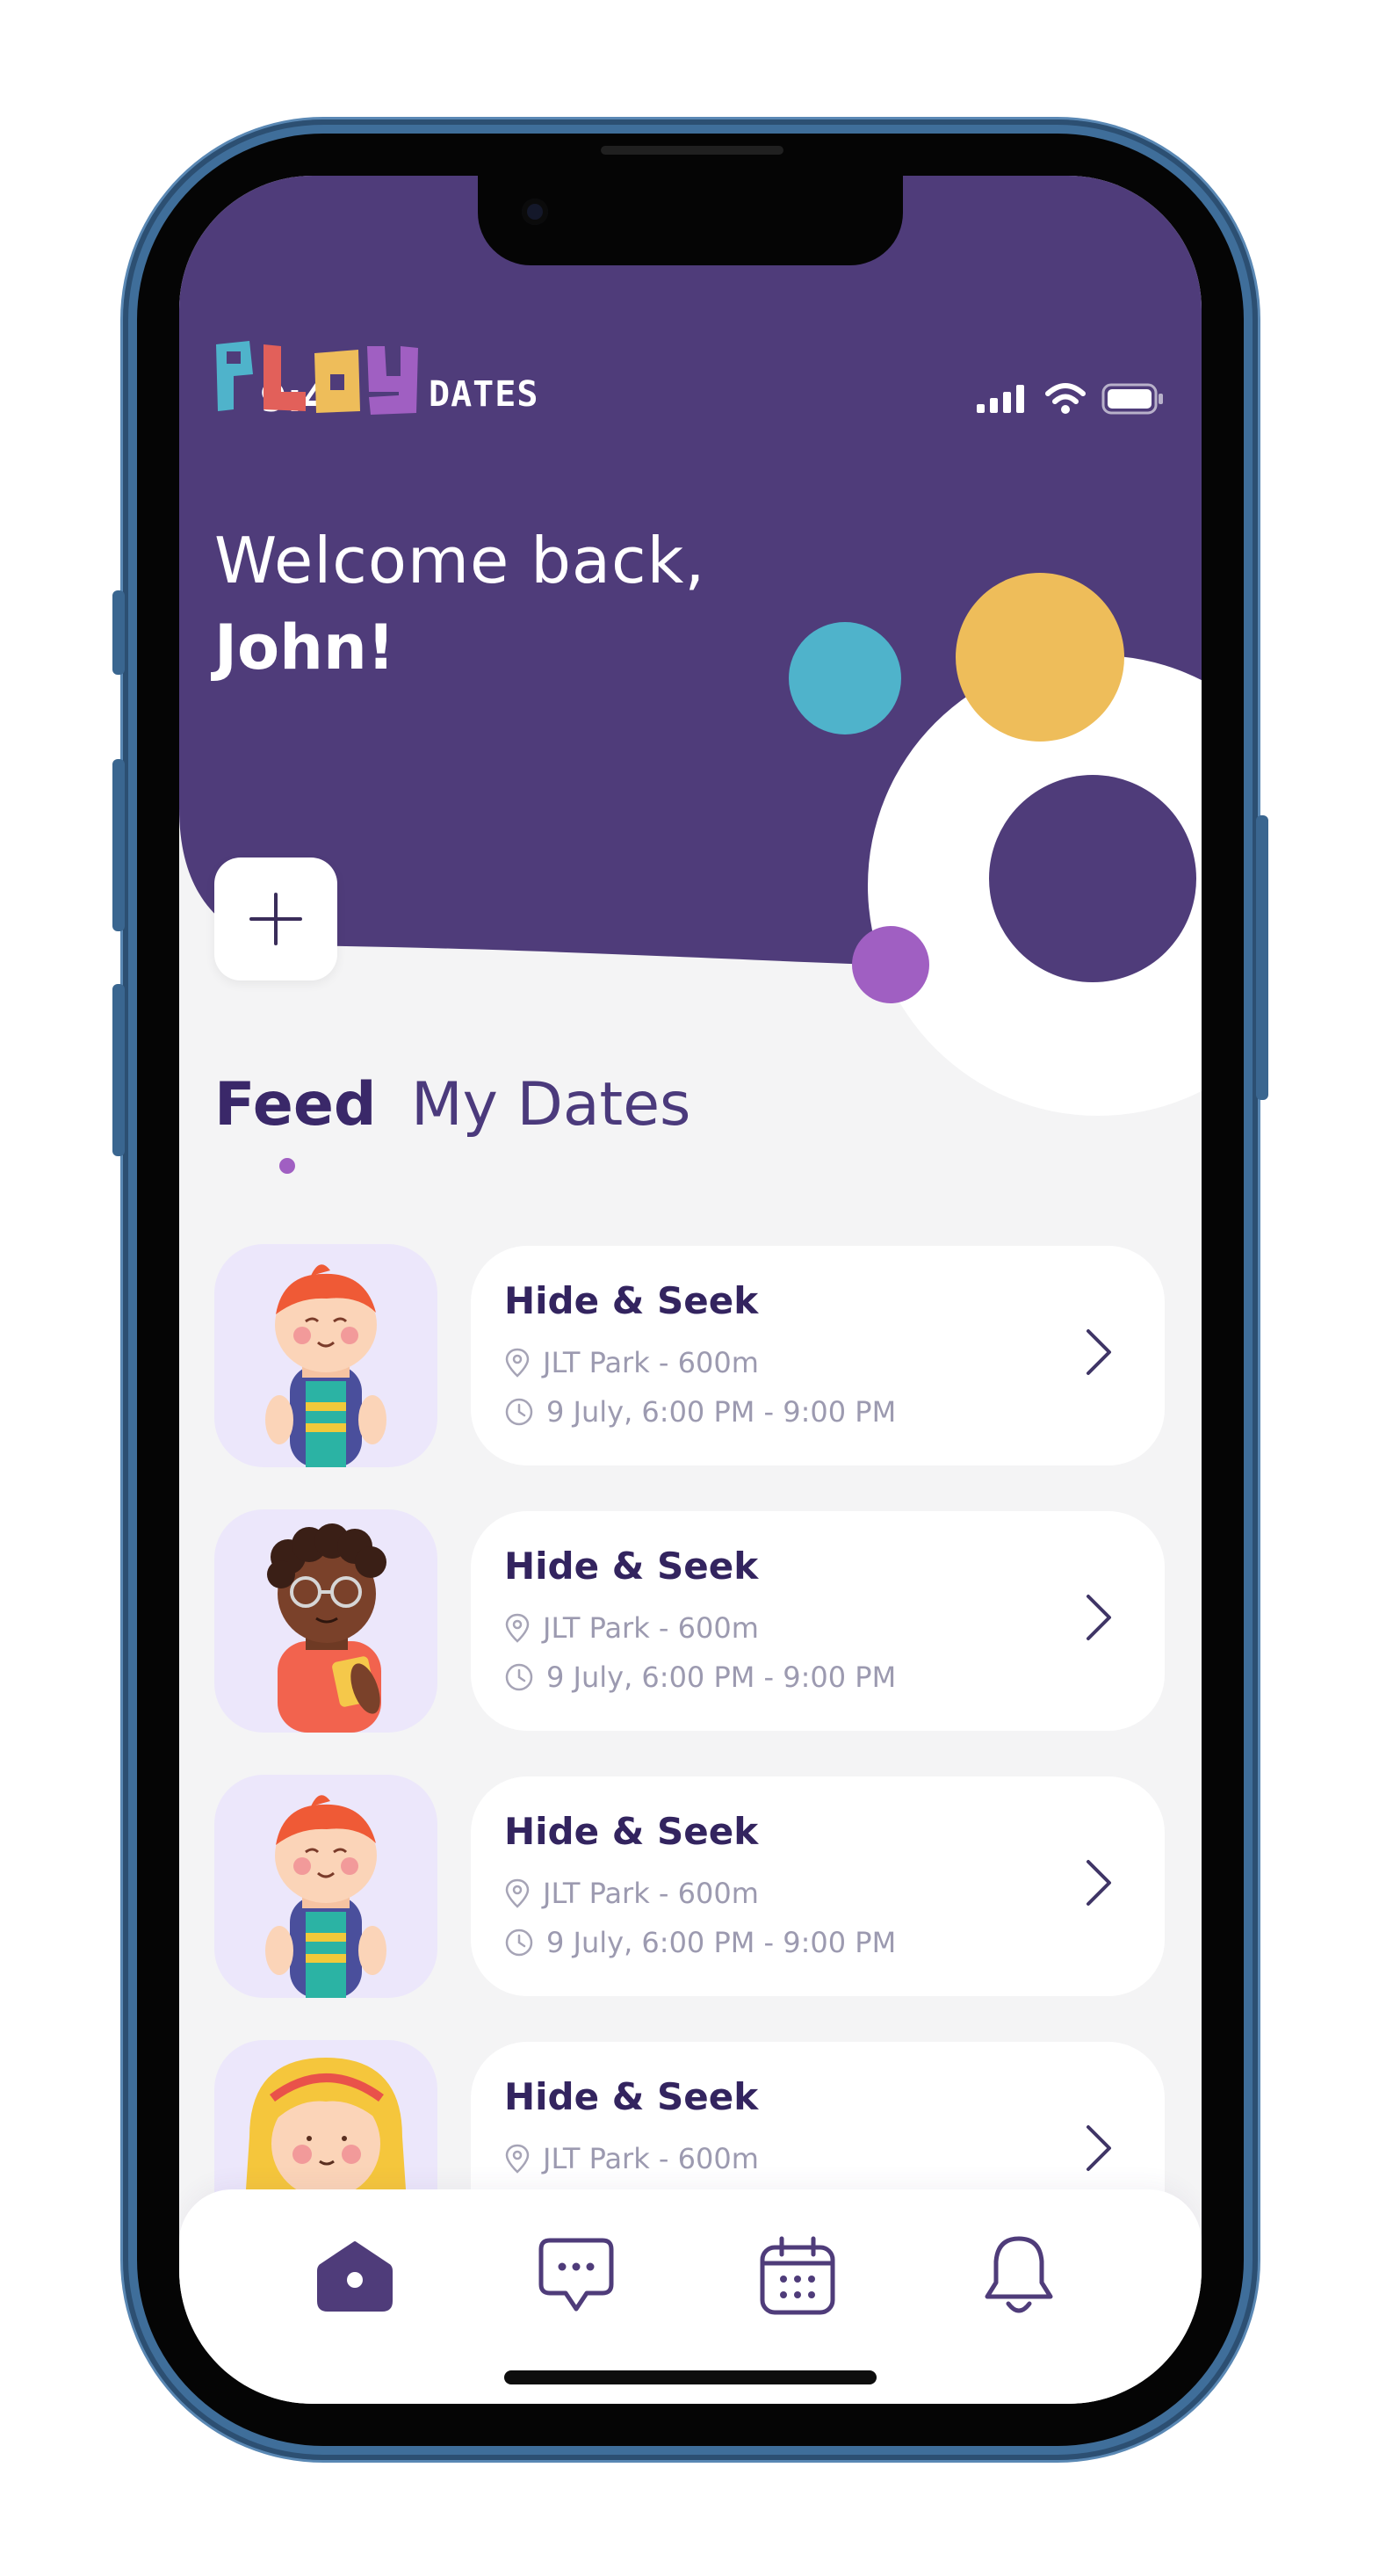  I want to click on mute-switch, so click(118, 632).